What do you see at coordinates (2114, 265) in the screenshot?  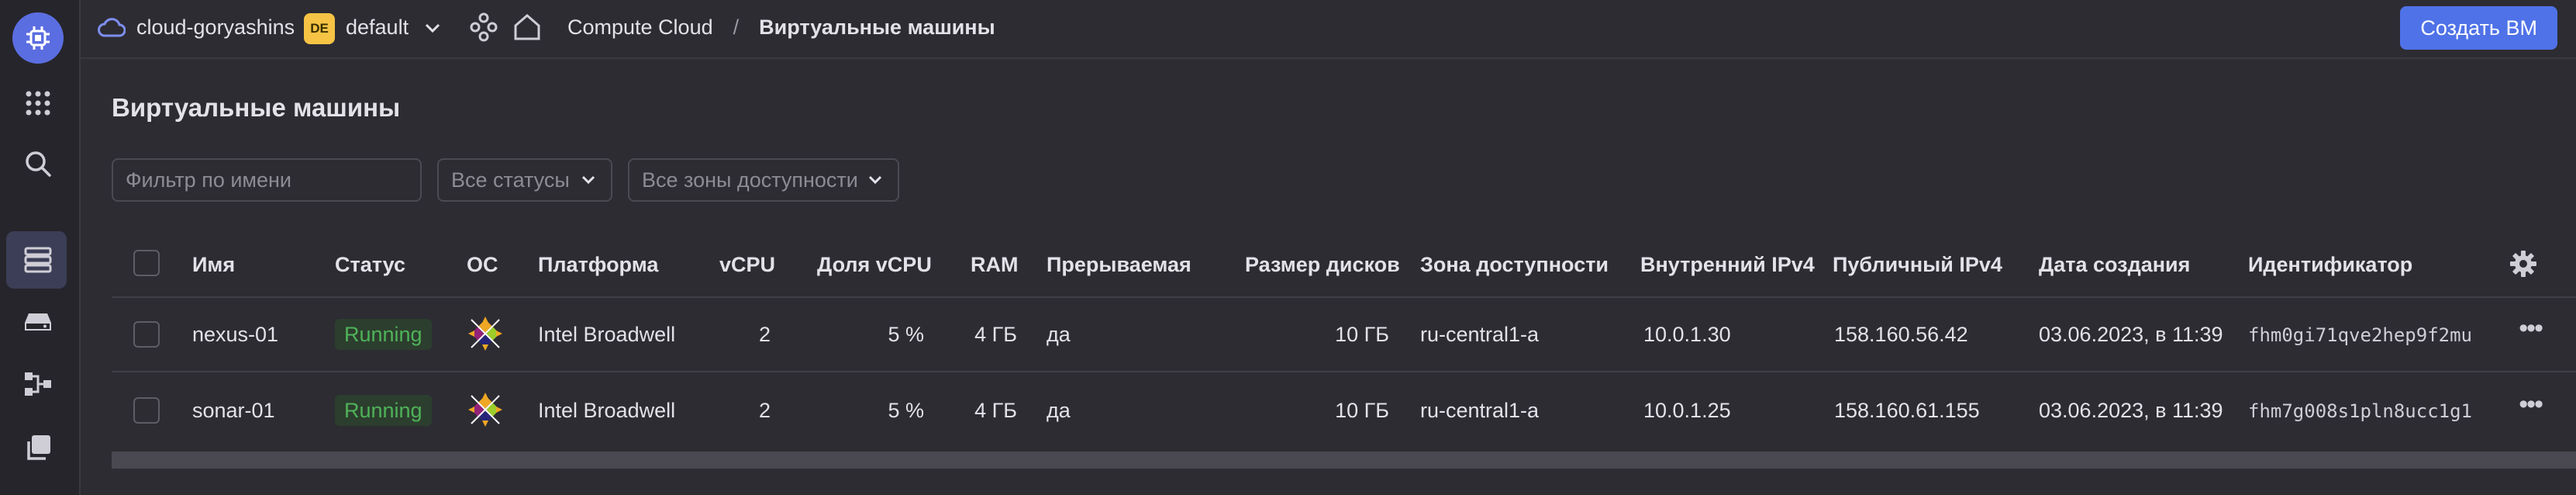 I see `col-created: Дата создания` at bounding box center [2114, 265].